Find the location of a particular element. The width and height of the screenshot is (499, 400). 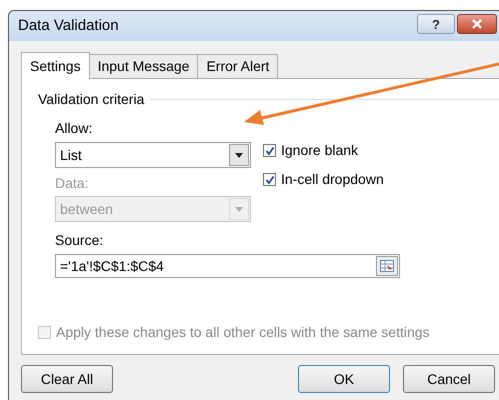

range-select-button is located at coordinates (387, 266).